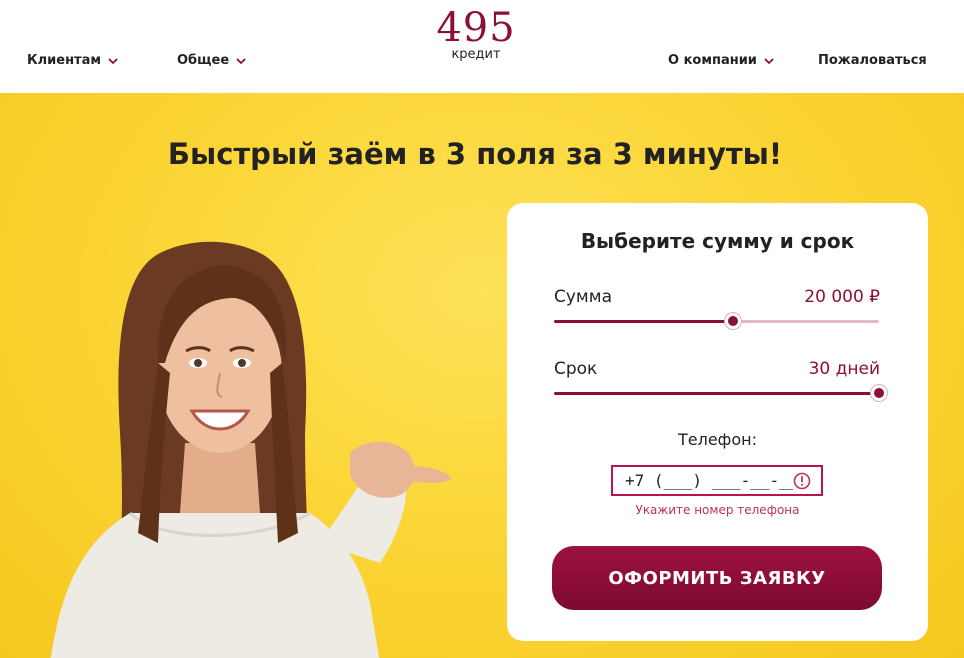 The height and width of the screenshot is (658, 964). I want to click on nav-clients-label: Клиентам, so click(64, 60).